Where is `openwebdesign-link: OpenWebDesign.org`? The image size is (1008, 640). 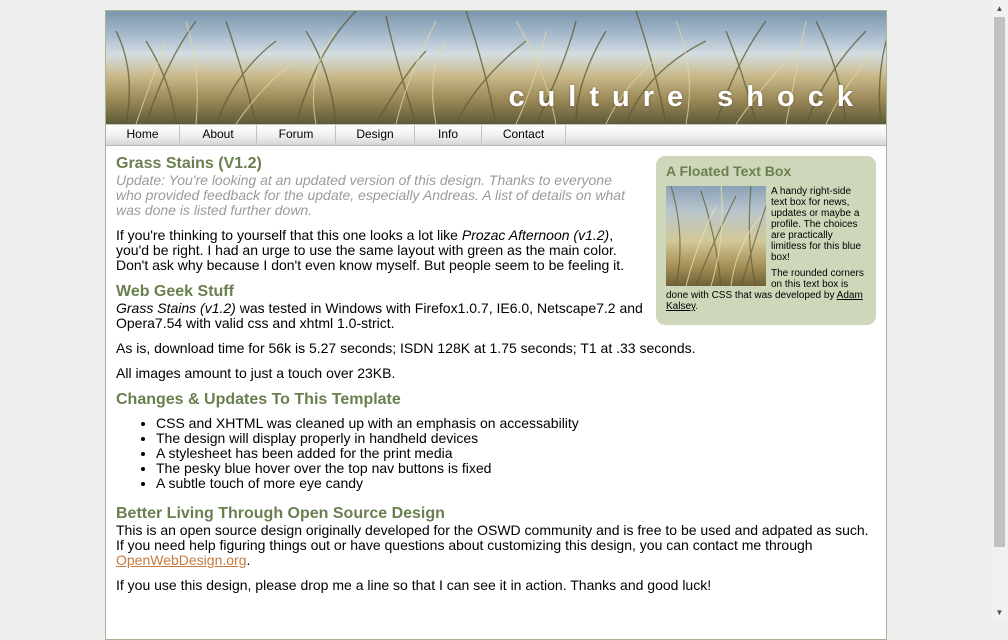 openwebdesign-link: OpenWebDesign.org is located at coordinates (181, 560).